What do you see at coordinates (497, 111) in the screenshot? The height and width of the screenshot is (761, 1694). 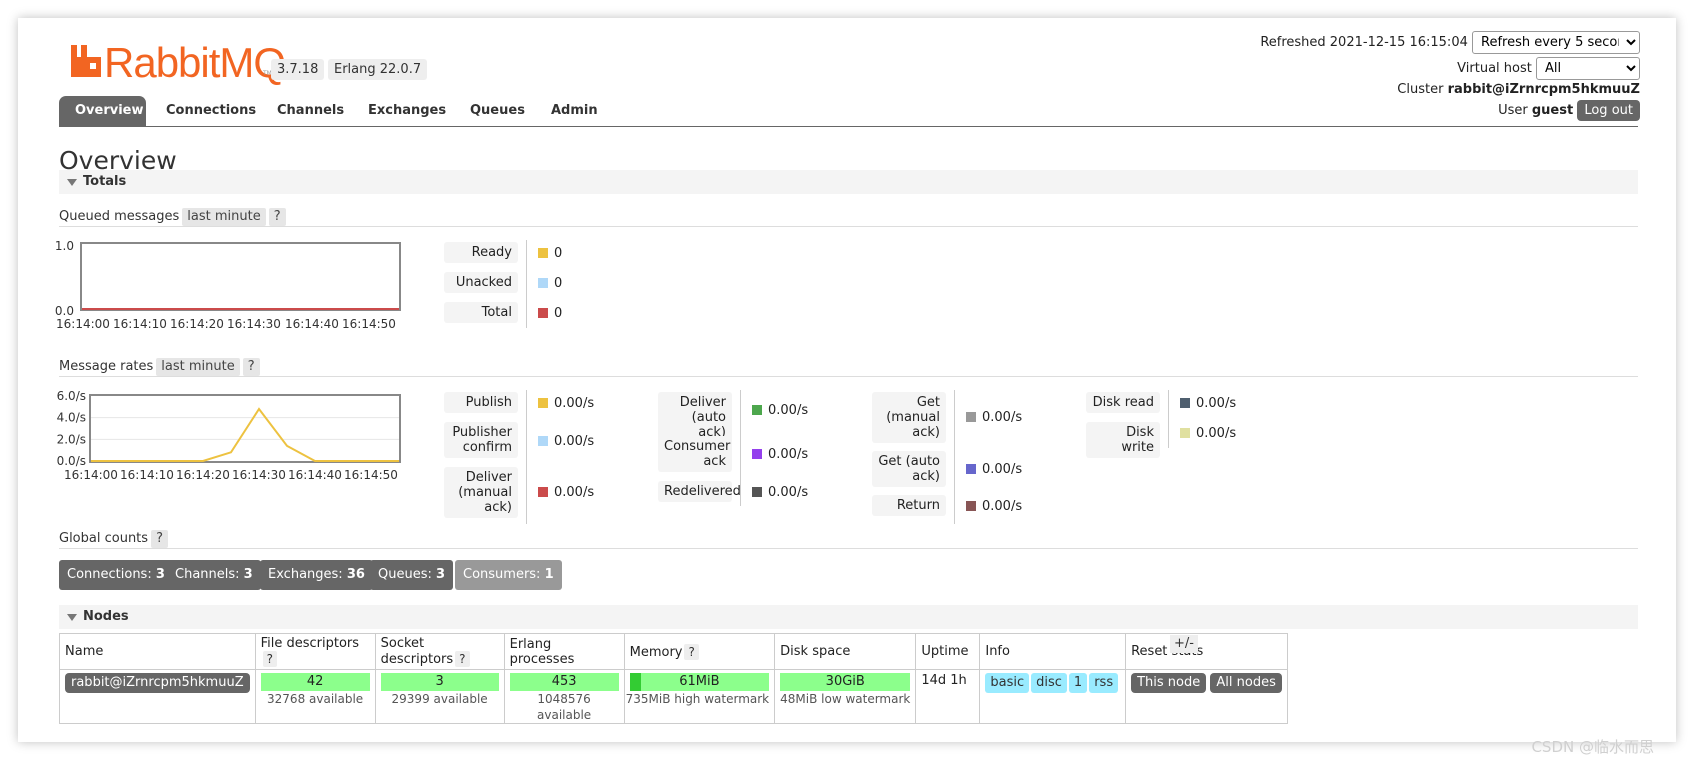 I see `tab-queues: Queues` at bounding box center [497, 111].